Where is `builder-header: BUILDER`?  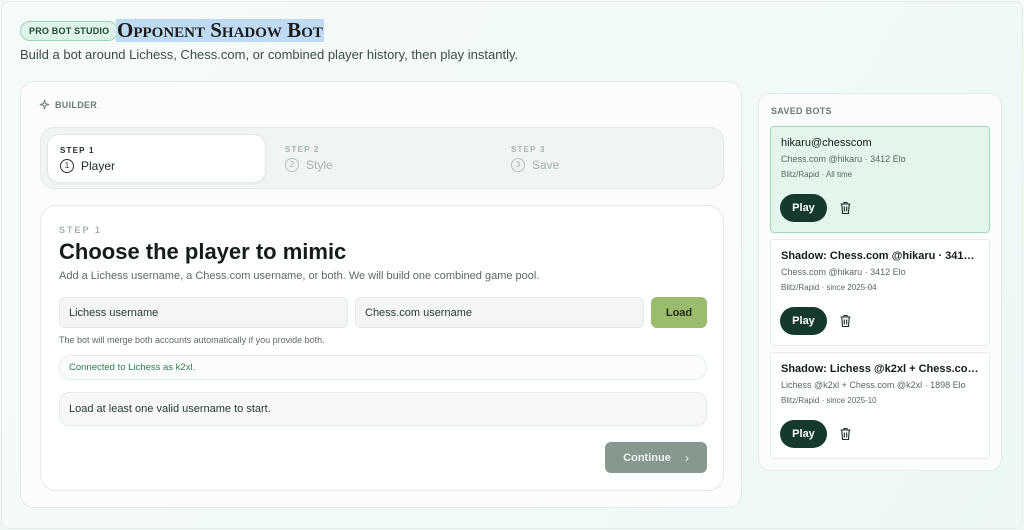
builder-header: BUILDER is located at coordinates (68, 104).